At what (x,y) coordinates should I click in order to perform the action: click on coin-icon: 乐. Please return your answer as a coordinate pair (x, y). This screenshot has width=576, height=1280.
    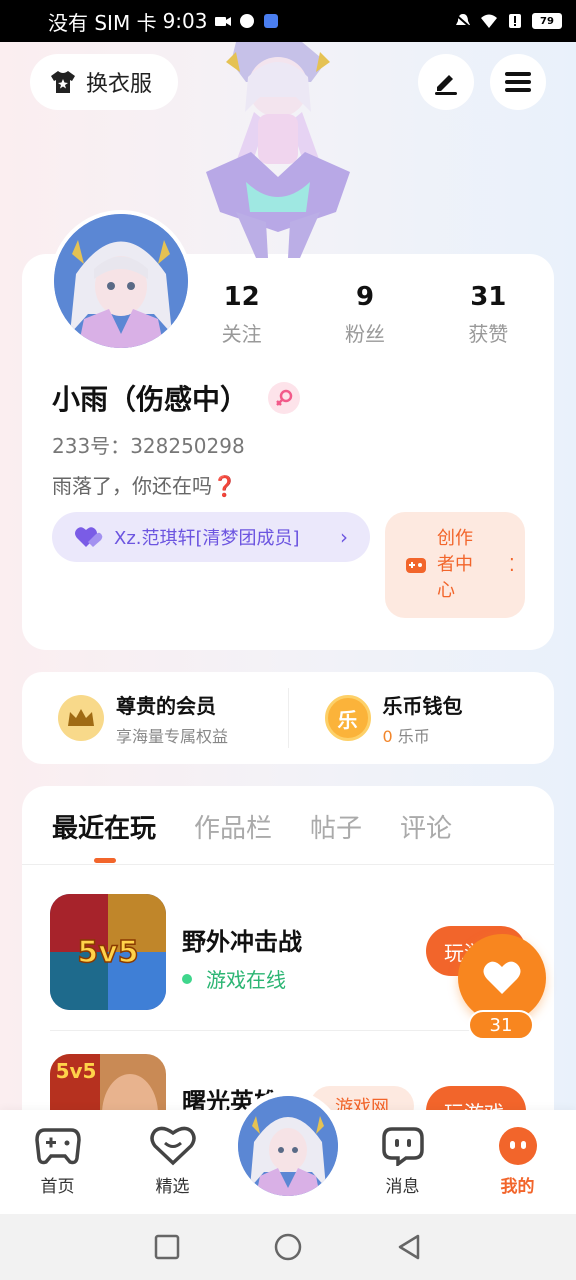
    Looking at the image, I should click on (347, 718).